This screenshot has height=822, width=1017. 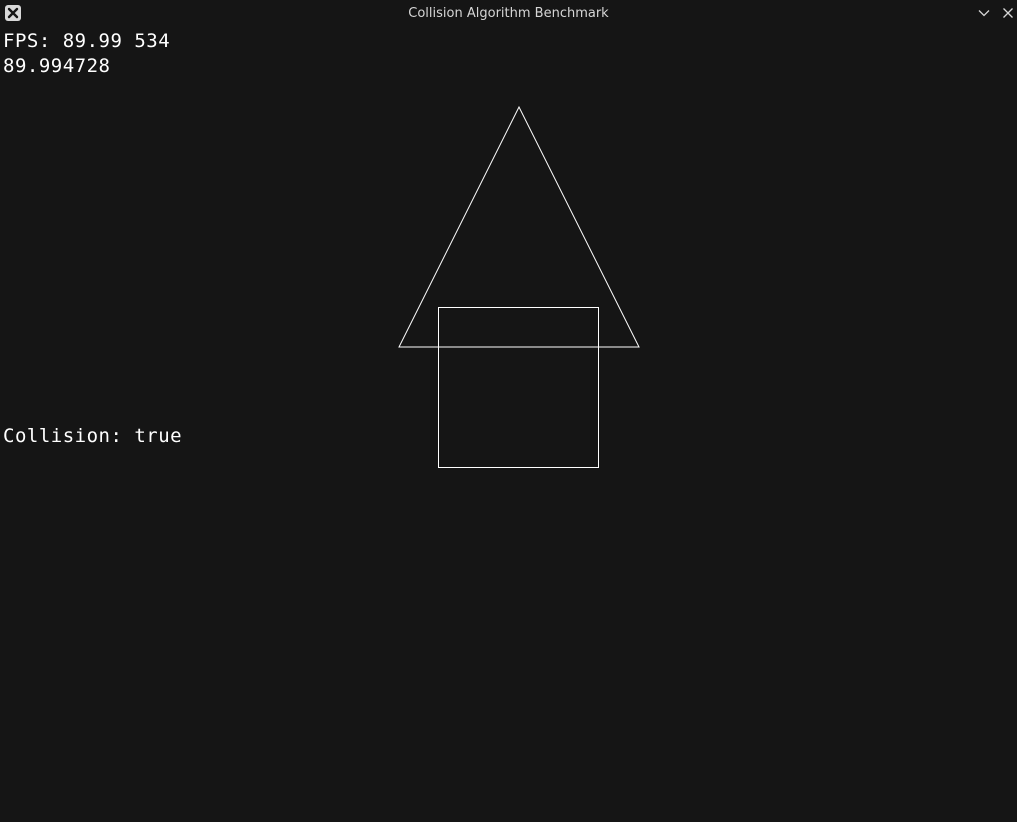 I want to click on fps-readout: FPS: 89.99 534, so click(x=87, y=41).